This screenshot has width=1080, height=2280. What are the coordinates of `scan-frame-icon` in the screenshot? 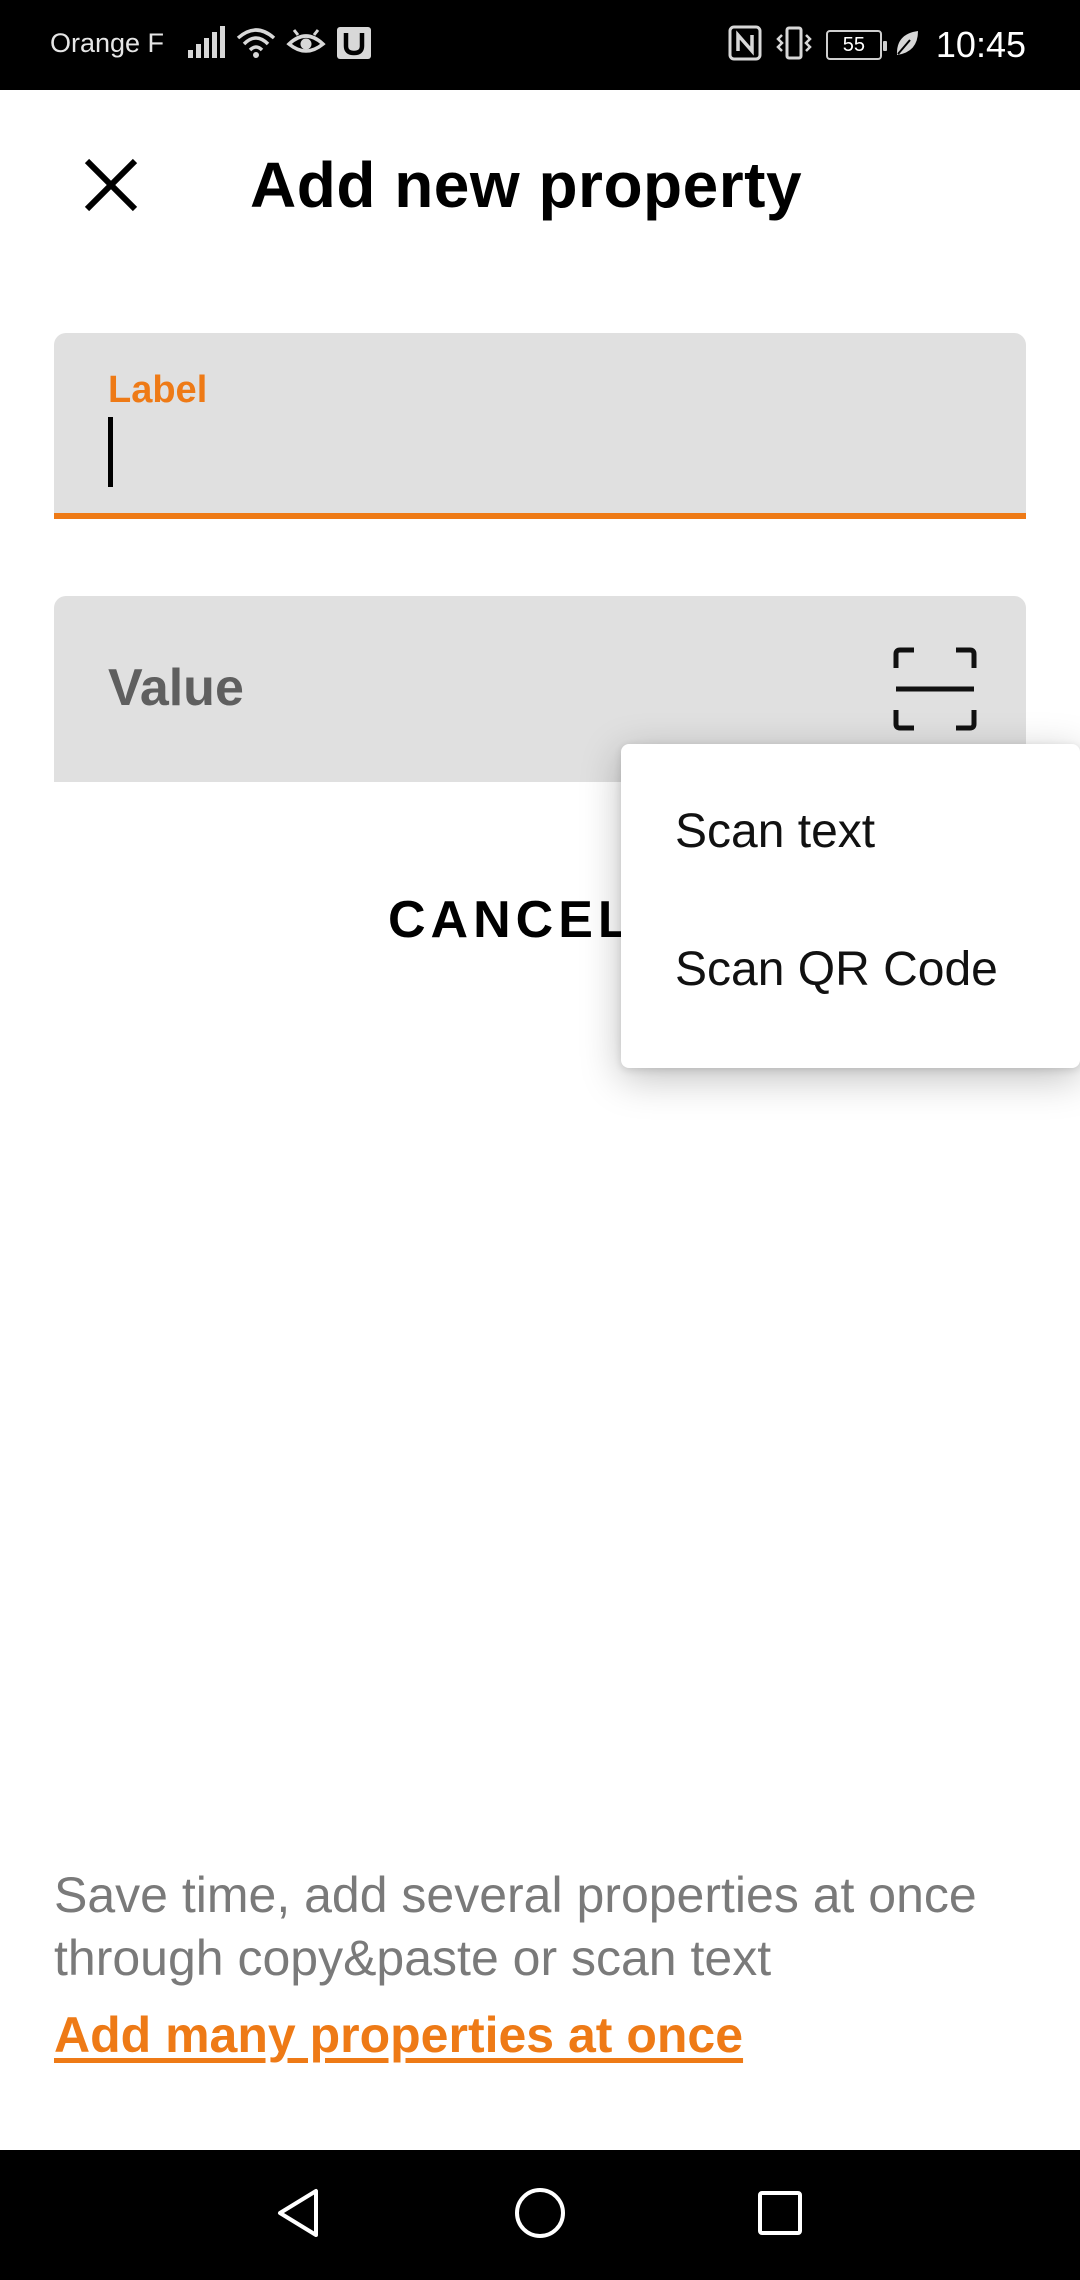 It's located at (935, 692).